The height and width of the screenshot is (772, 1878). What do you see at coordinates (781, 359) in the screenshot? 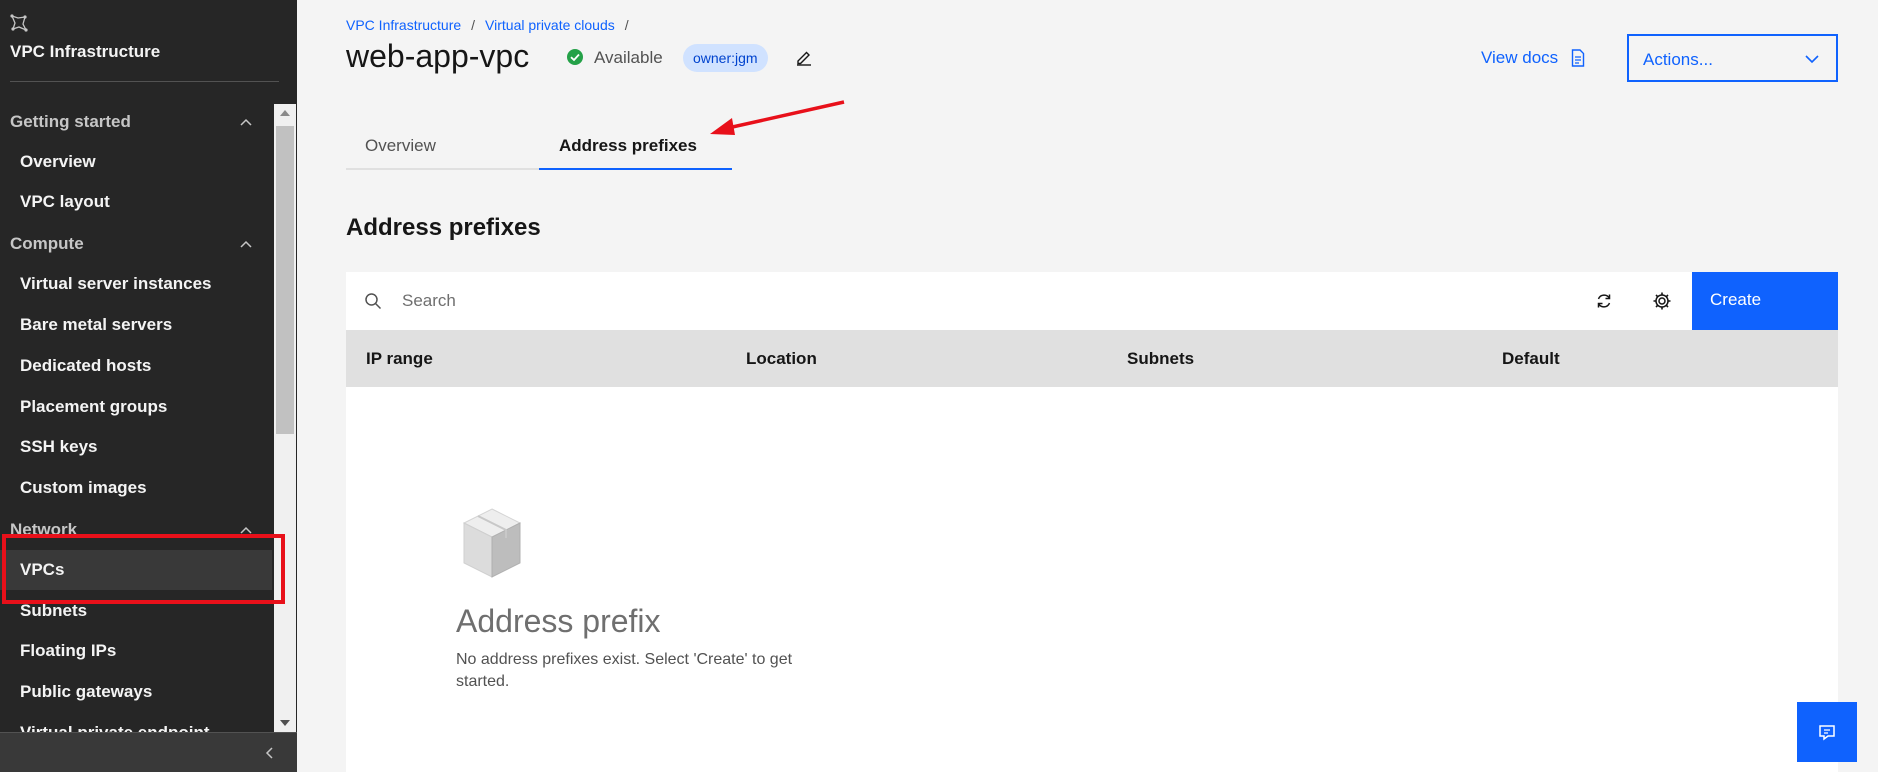
I see `column-header-location: Location` at bounding box center [781, 359].